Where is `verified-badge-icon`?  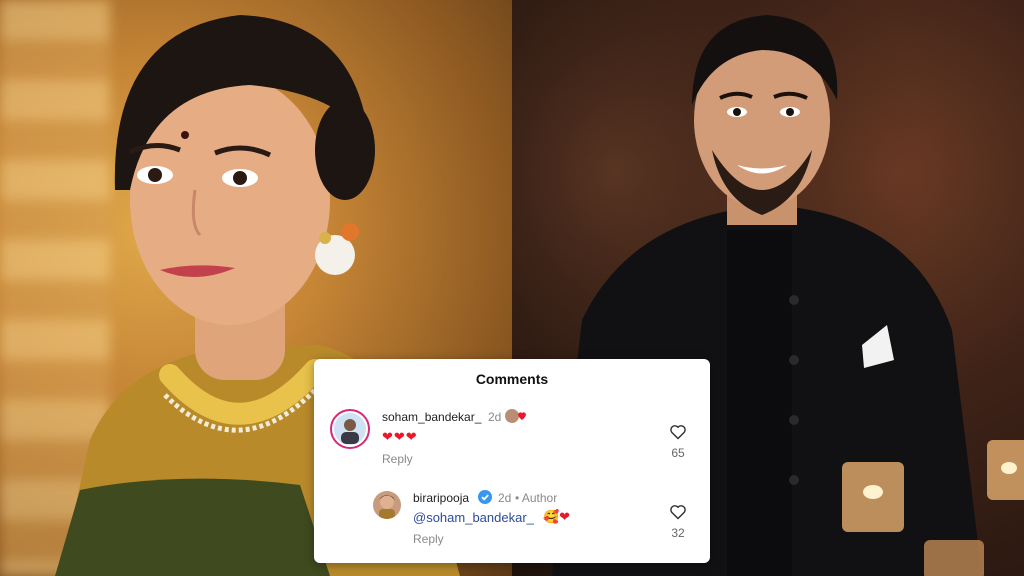 verified-badge-icon is located at coordinates (485, 497).